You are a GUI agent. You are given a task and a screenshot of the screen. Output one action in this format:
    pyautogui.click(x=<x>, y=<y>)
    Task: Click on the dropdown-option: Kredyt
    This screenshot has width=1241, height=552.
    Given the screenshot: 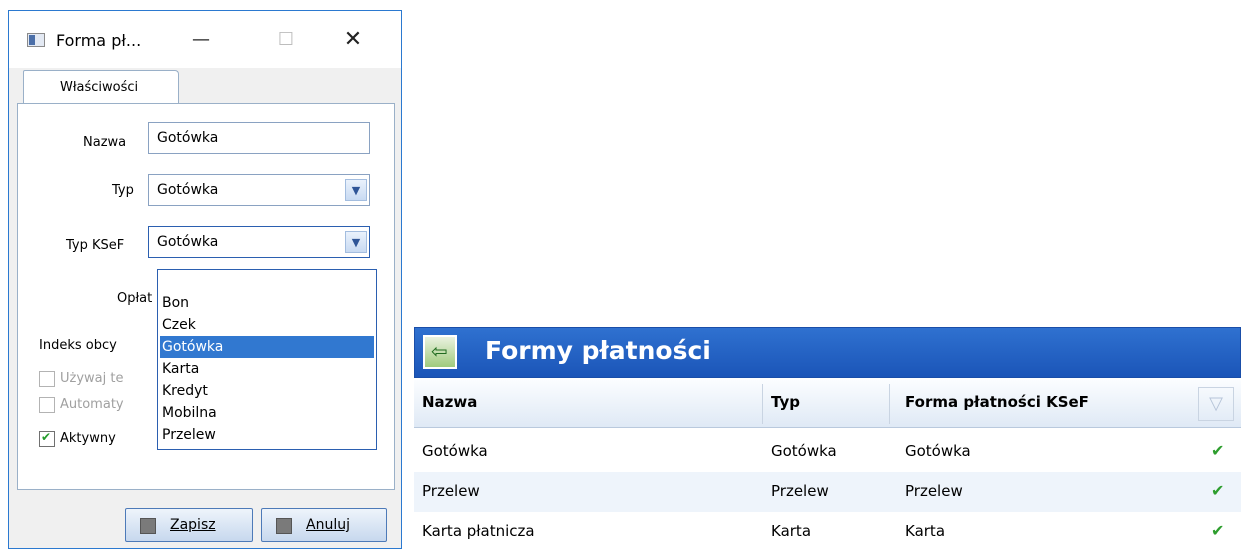 What is the action you would take?
    pyautogui.click(x=267, y=391)
    